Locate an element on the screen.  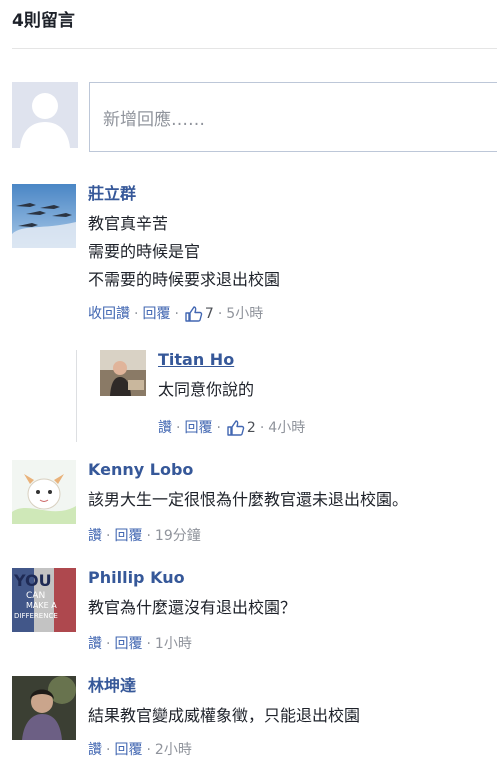
comment-text: 該男大生一定很恨為什麼教官還未退出校園。 is located at coordinates (248, 499).